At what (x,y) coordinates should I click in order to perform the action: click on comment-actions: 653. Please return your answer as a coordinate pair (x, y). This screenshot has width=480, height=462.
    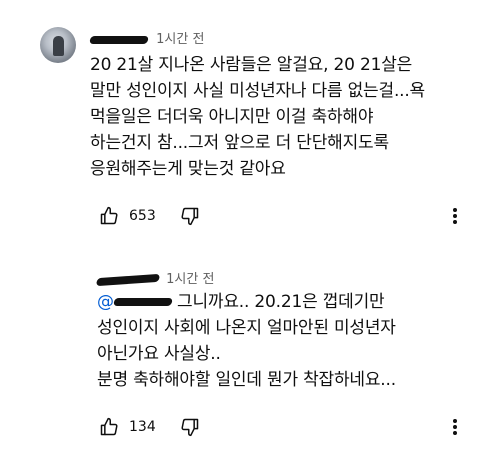
    Looking at the image, I should click on (149, 216).